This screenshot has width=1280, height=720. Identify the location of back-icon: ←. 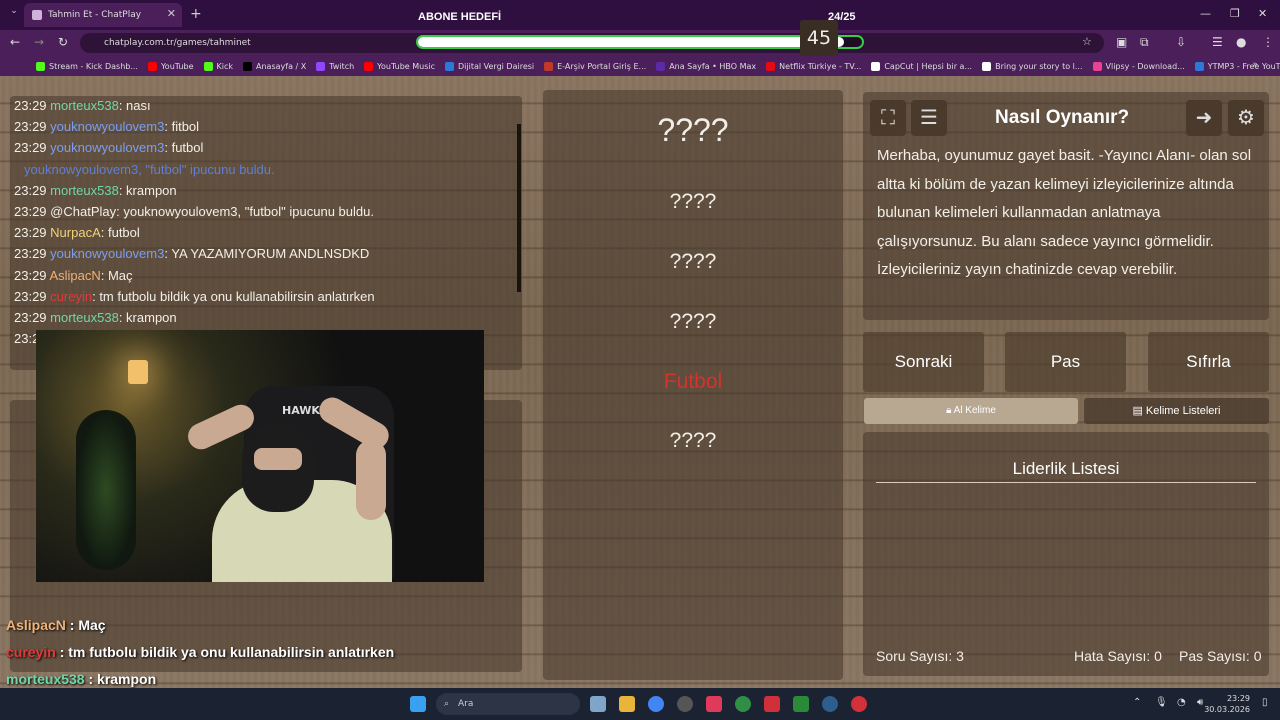
(15, 42).